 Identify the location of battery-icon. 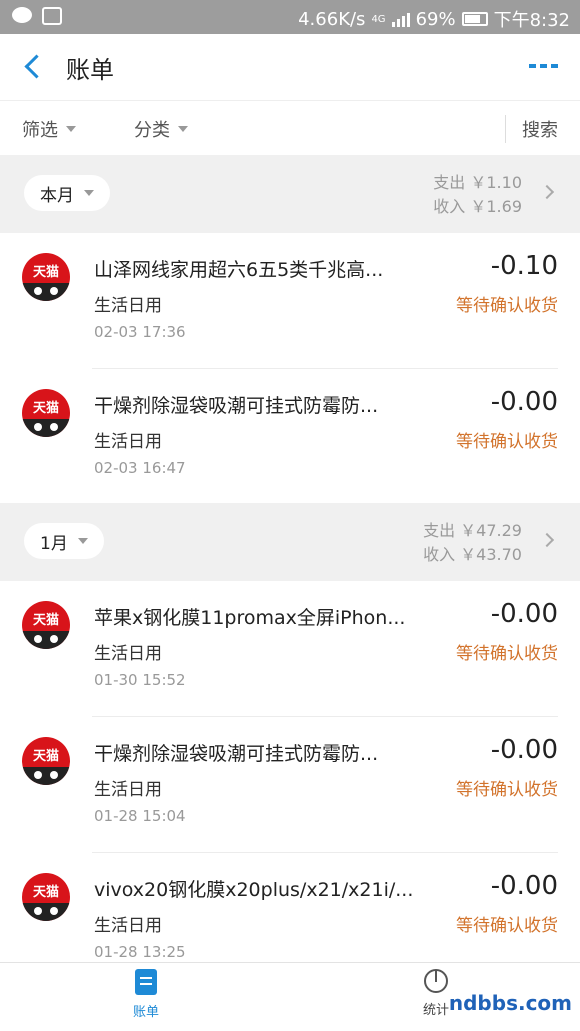
(474, 19).